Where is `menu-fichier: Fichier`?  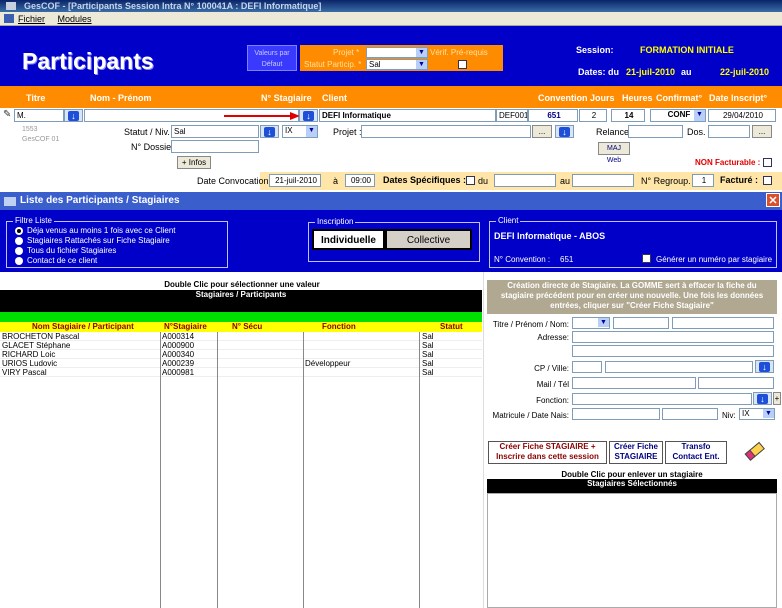 menu-fichier: Fichier is located at coordinates (31, 19).